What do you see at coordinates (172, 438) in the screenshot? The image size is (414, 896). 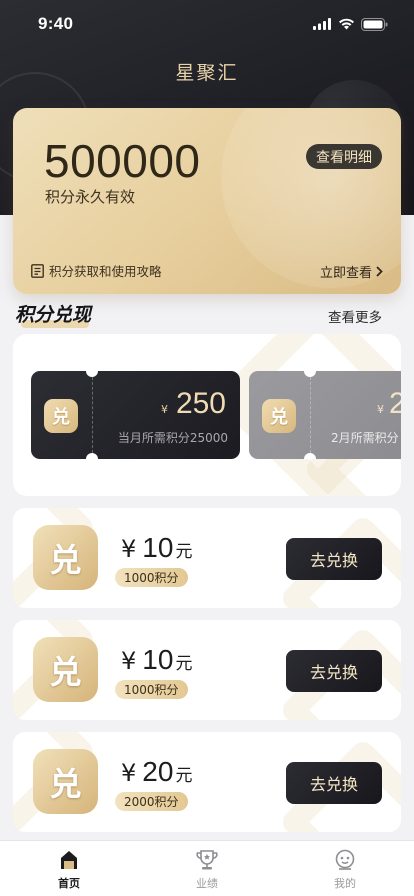 I see `coupon-requirement: 当月所需积分25000` at bounding box center [172, 438].